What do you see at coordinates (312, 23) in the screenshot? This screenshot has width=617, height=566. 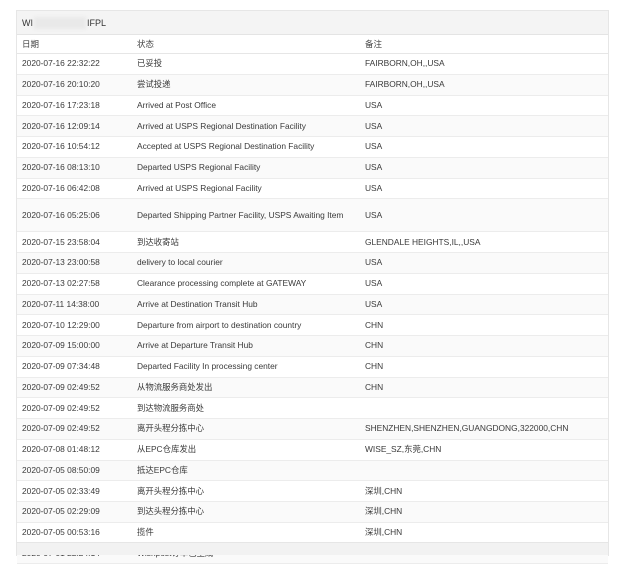 I see `tracking-number-header: WI IFPL` at bounding box center [312, 23].